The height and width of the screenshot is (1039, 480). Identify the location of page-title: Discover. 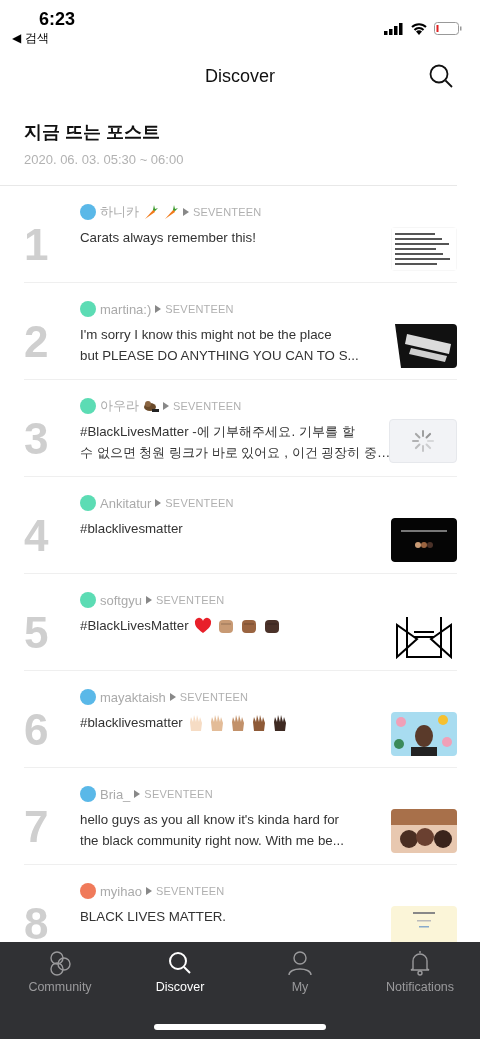
(240, 76).